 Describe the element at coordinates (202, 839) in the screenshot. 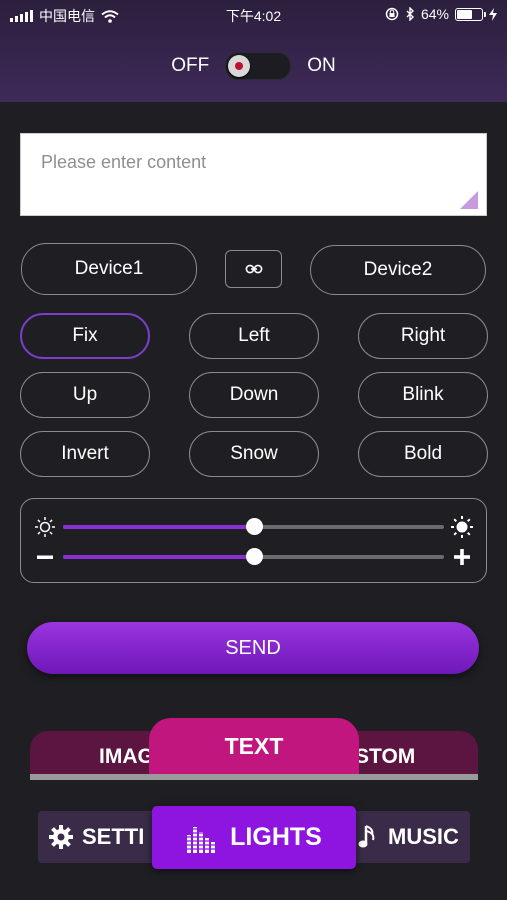

I see `equalizer-icon` at that location.